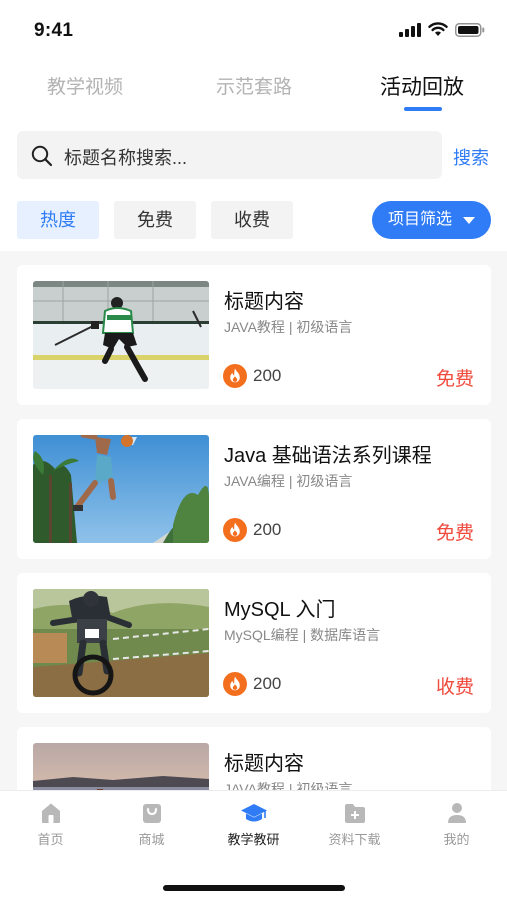 The width and height of the screenshot is (507, 900). I want to click on caret-down-icon, so click(469, 220).